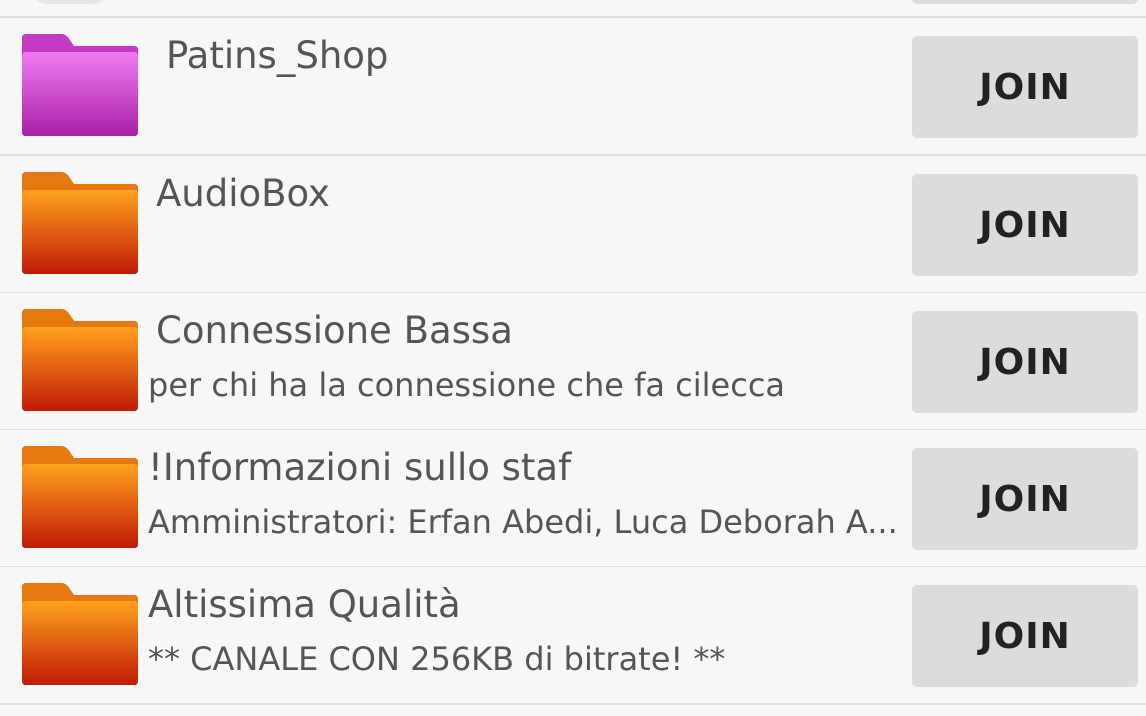 This screenshot has height=716, width=1146. What do you see at coordinates (573, 9) in the screenshot?
I see `partial-channel-row` at bounding box center [573, 9].